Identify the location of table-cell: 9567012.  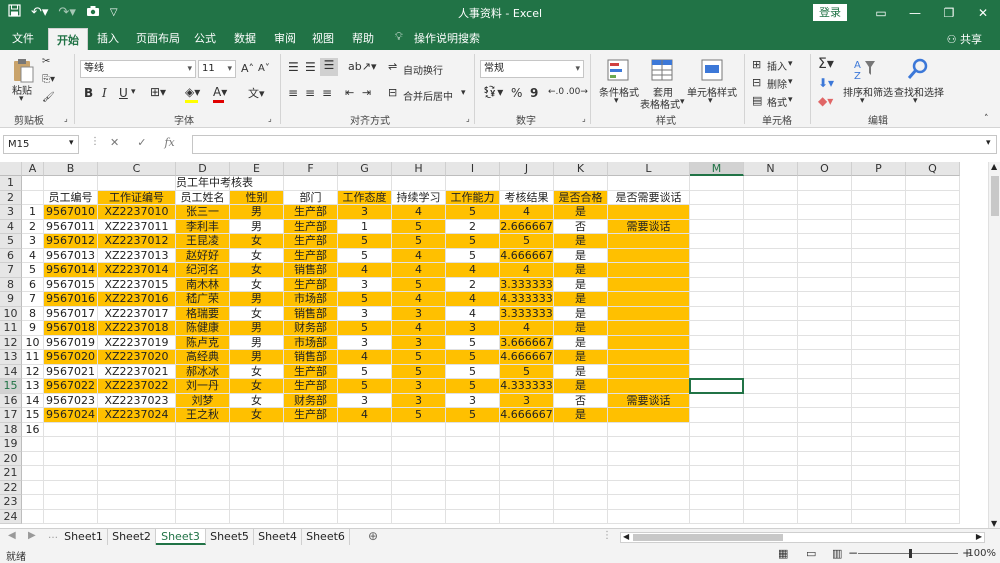
(71, 241).